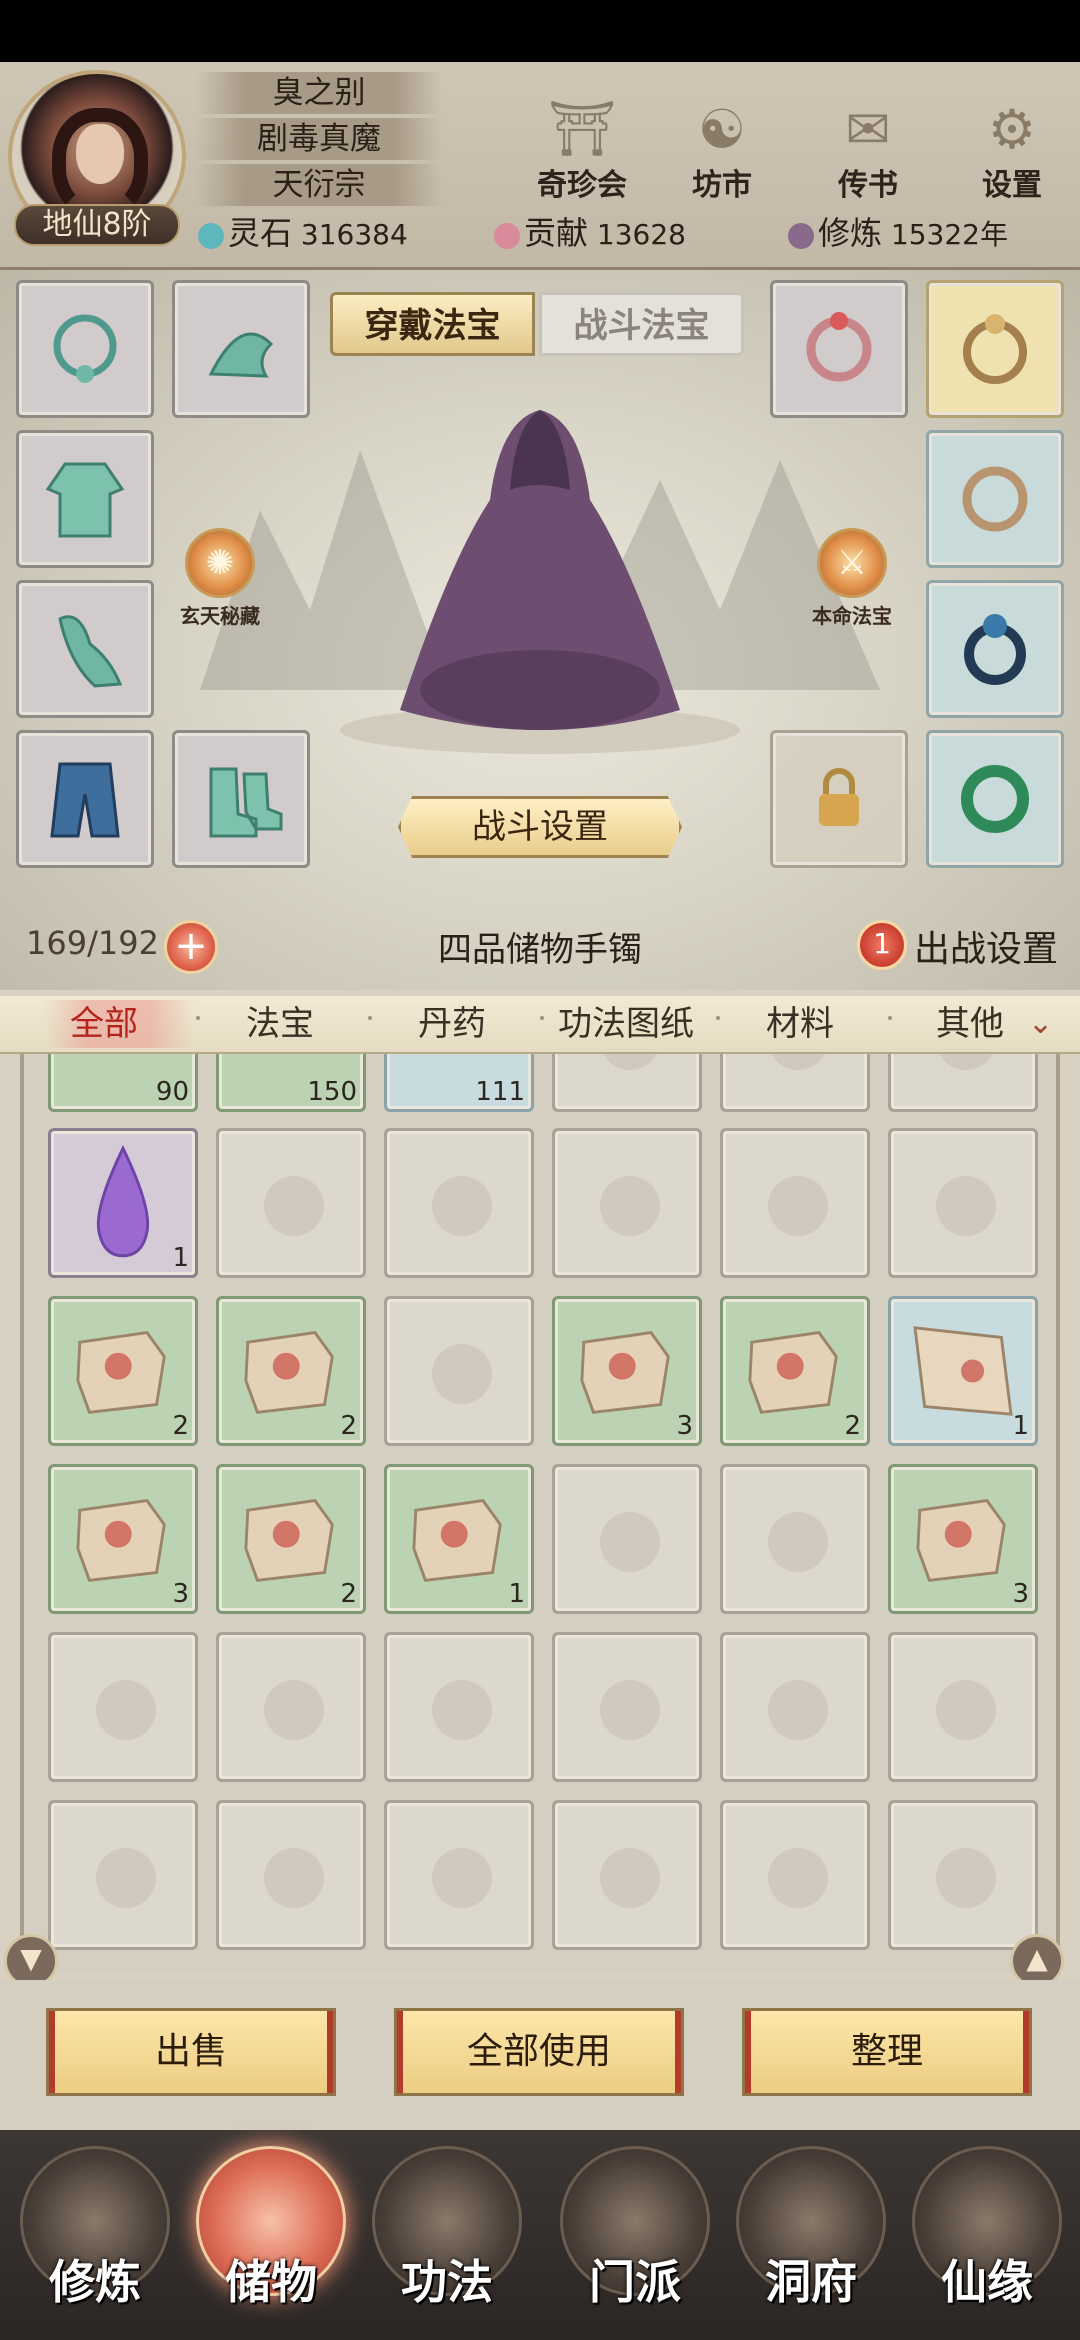 This screenshot has width=1080, height=2340. I want to click on equip-tabs: 穿戴法宝 战斗法宝, so click(537, 324).